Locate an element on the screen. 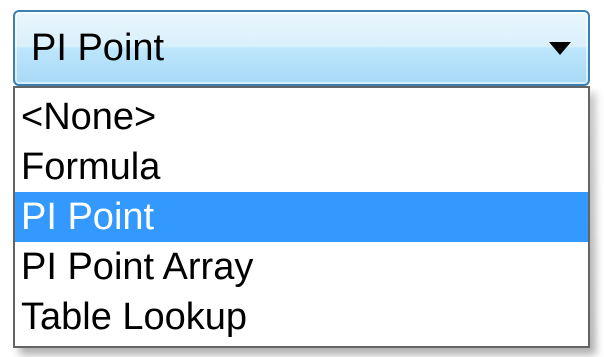 The height and width of the screenshot is (357, 604). triangle-down-icon is located at coordinates (560, 48).